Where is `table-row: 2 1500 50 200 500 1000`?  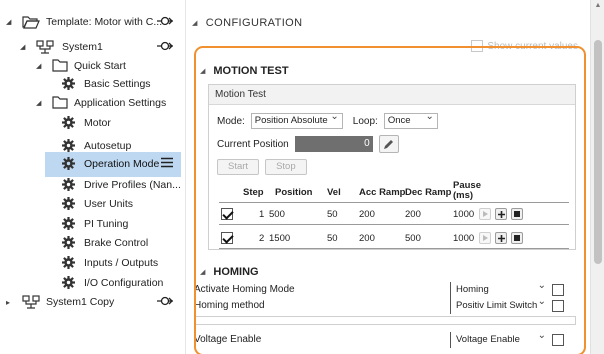
table-row: 2 1500 50 200 500 1000 is located at coordinates (394, 239).